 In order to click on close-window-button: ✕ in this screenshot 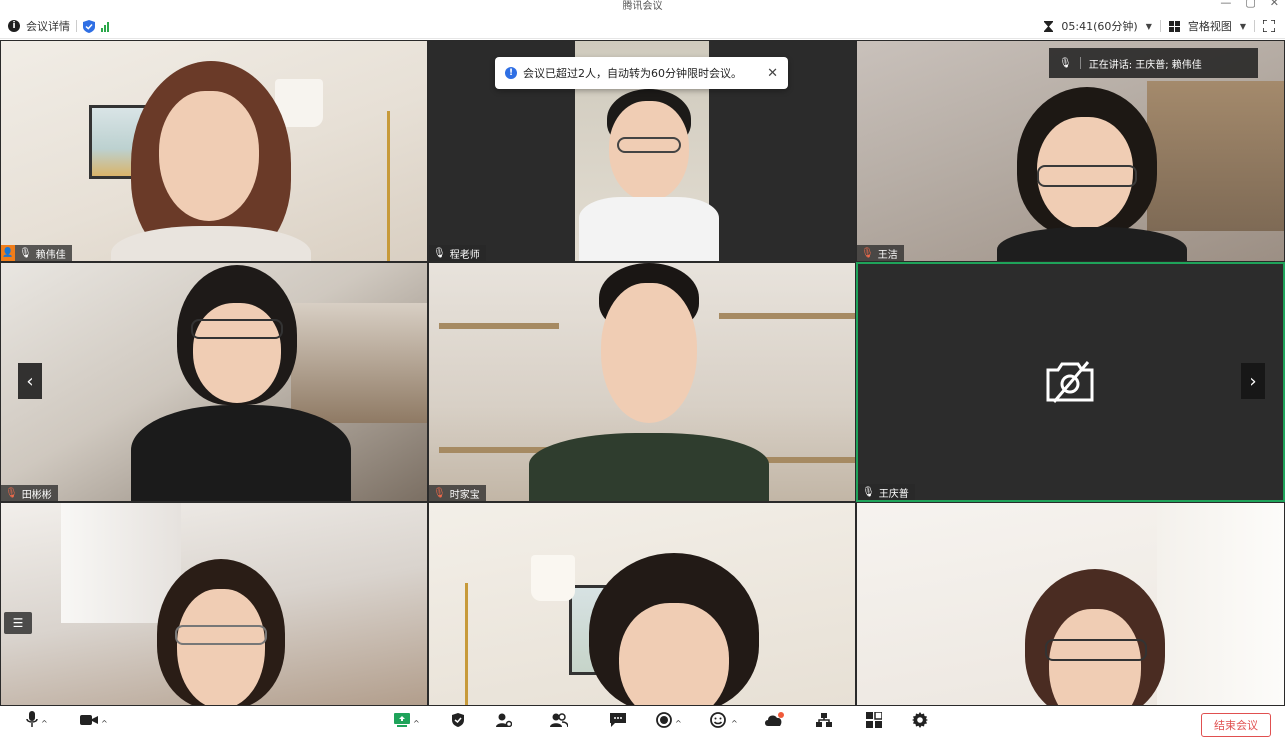, I will do `click(1274, 4)`.